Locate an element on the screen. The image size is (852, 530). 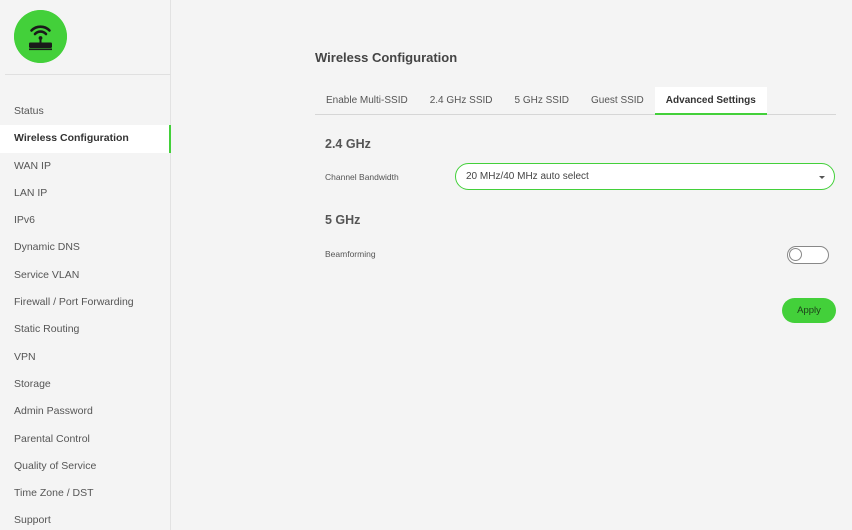
sidebar-item-parental-control: Parental Control is located at coordinates (85, 439).